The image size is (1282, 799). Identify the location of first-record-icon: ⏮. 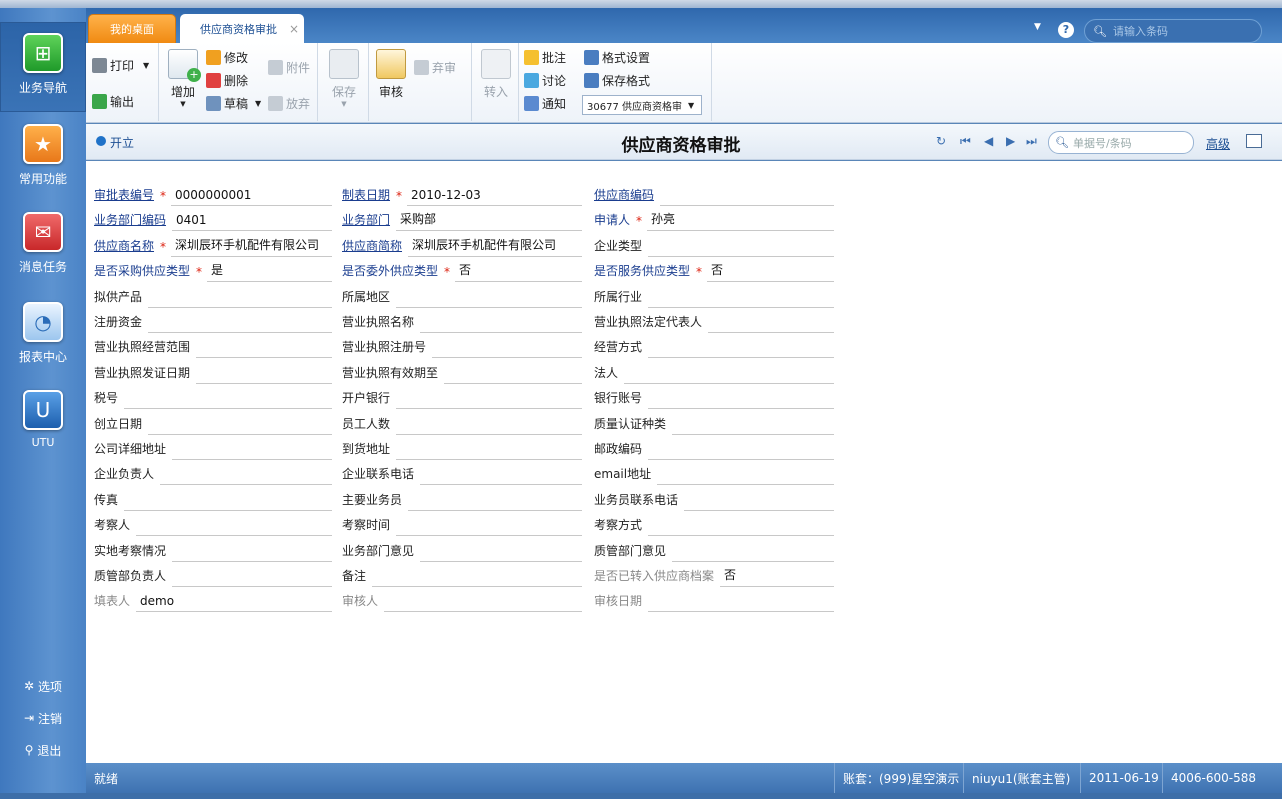
(965, 141).